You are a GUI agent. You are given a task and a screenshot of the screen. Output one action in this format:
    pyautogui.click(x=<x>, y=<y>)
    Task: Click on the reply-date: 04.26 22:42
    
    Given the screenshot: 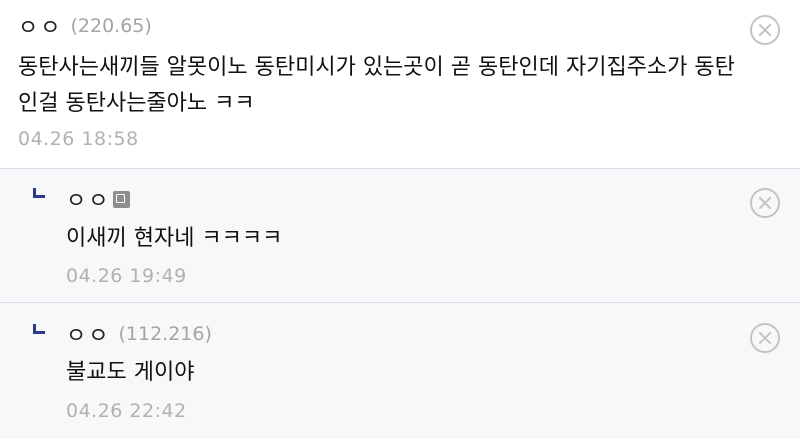 What is the action you would take?
    pyautogui.click(x=126, y=411)
    